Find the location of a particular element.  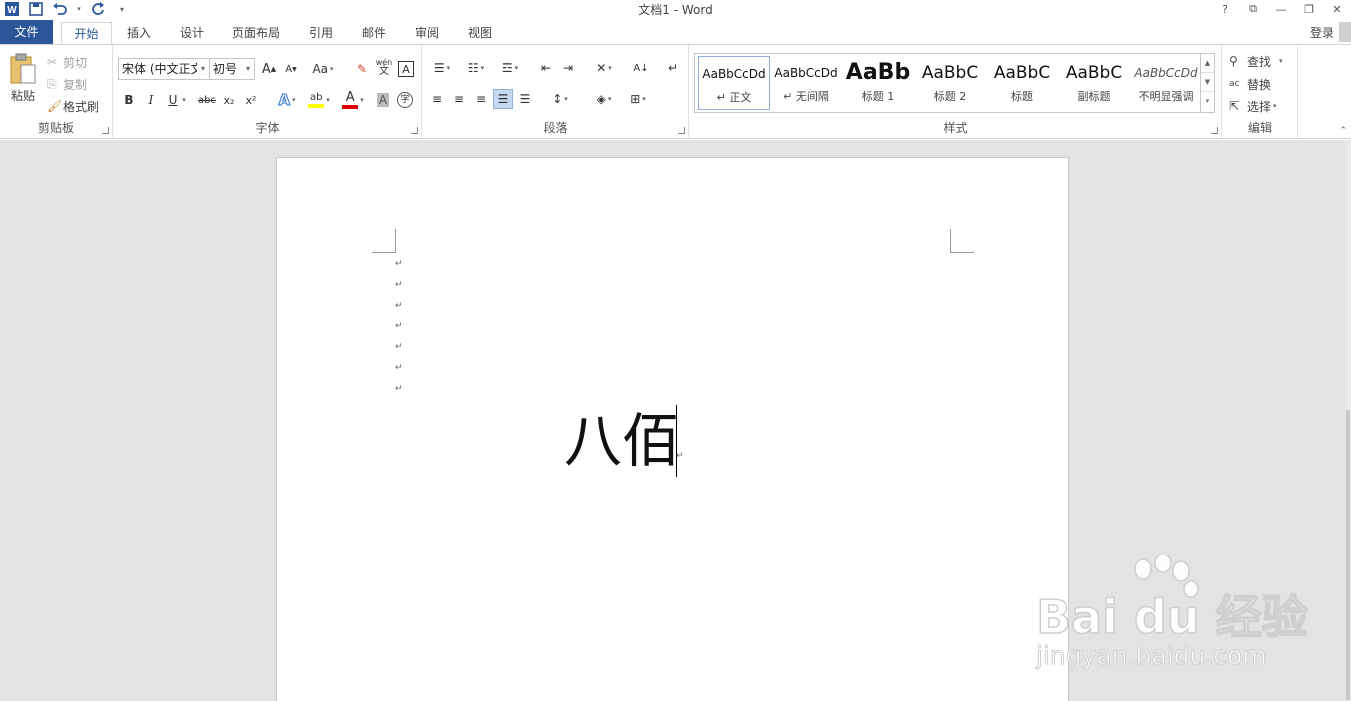

ribbon-display-button: ⧉ is located at coordinates (1253, 9).